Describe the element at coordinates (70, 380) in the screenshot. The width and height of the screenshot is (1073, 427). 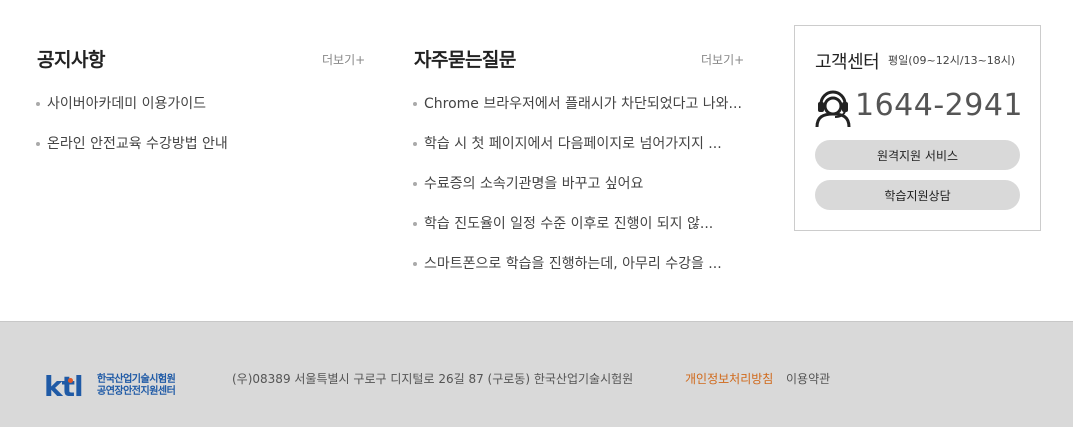
I see `ktl-logo-dot` at that location.